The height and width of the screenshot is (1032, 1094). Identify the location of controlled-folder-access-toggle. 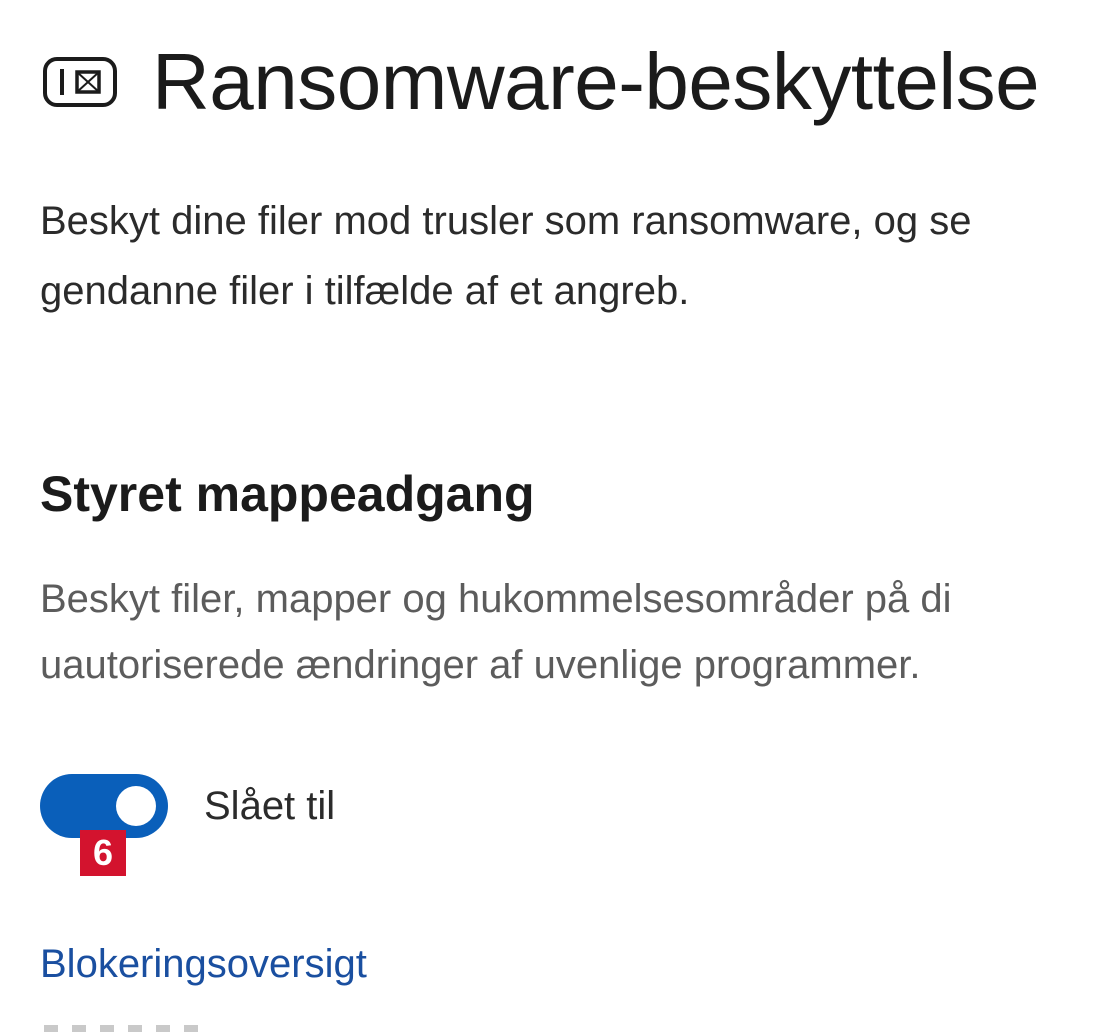
(104, 806).